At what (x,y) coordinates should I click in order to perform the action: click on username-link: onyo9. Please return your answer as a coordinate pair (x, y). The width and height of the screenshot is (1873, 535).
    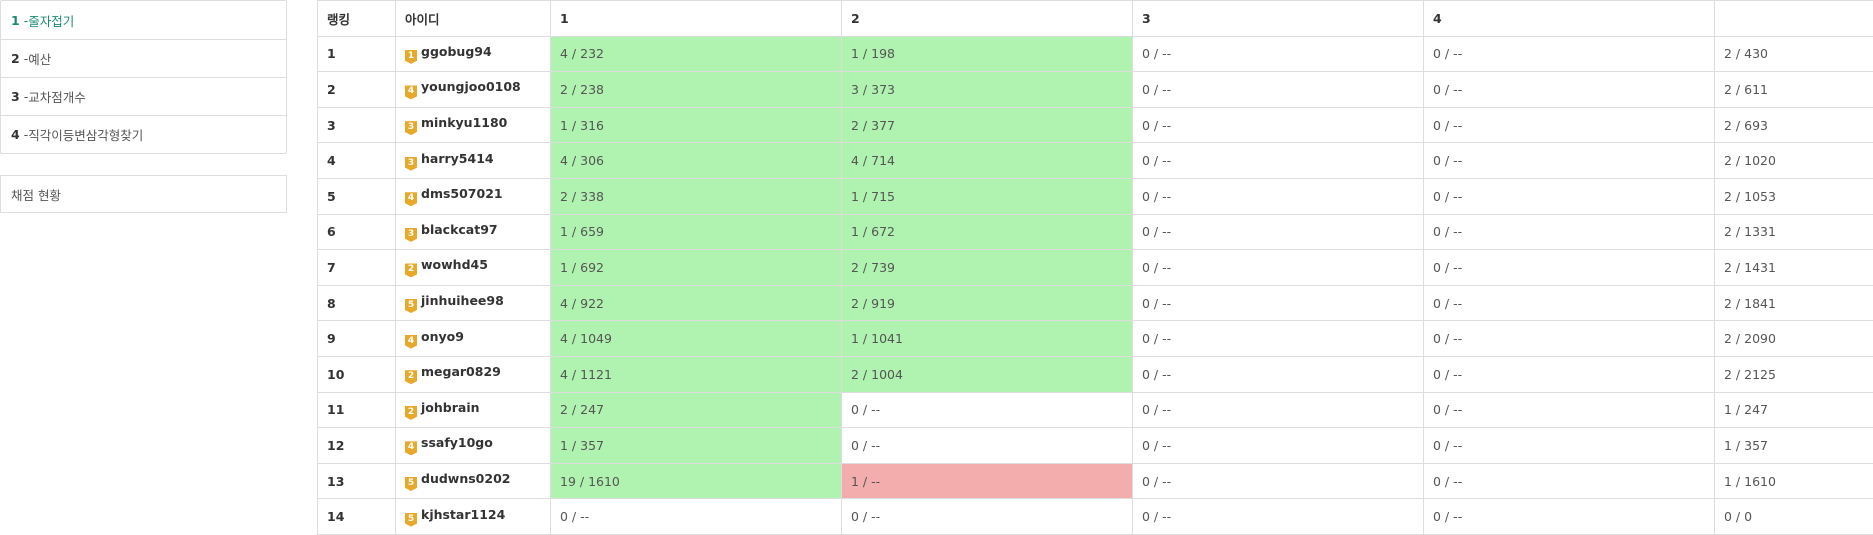
    Looking at the image, I should click on (442, 336).